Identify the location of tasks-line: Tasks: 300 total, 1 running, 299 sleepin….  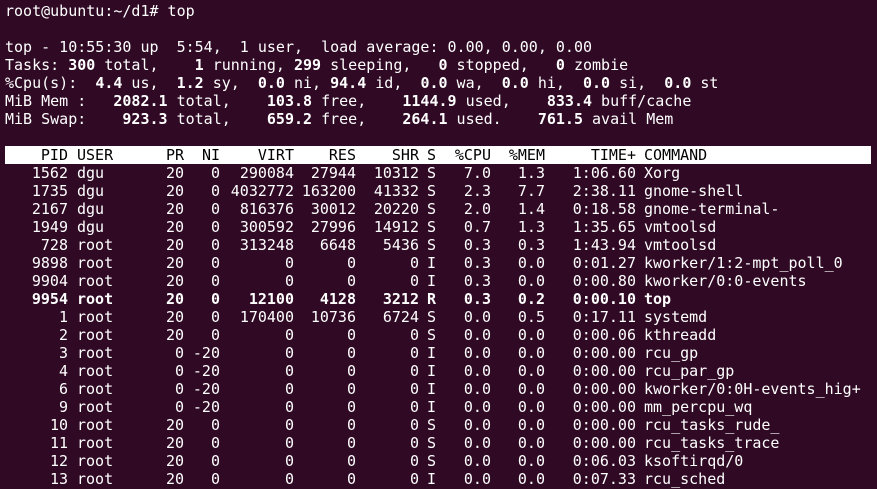
(317, 65).